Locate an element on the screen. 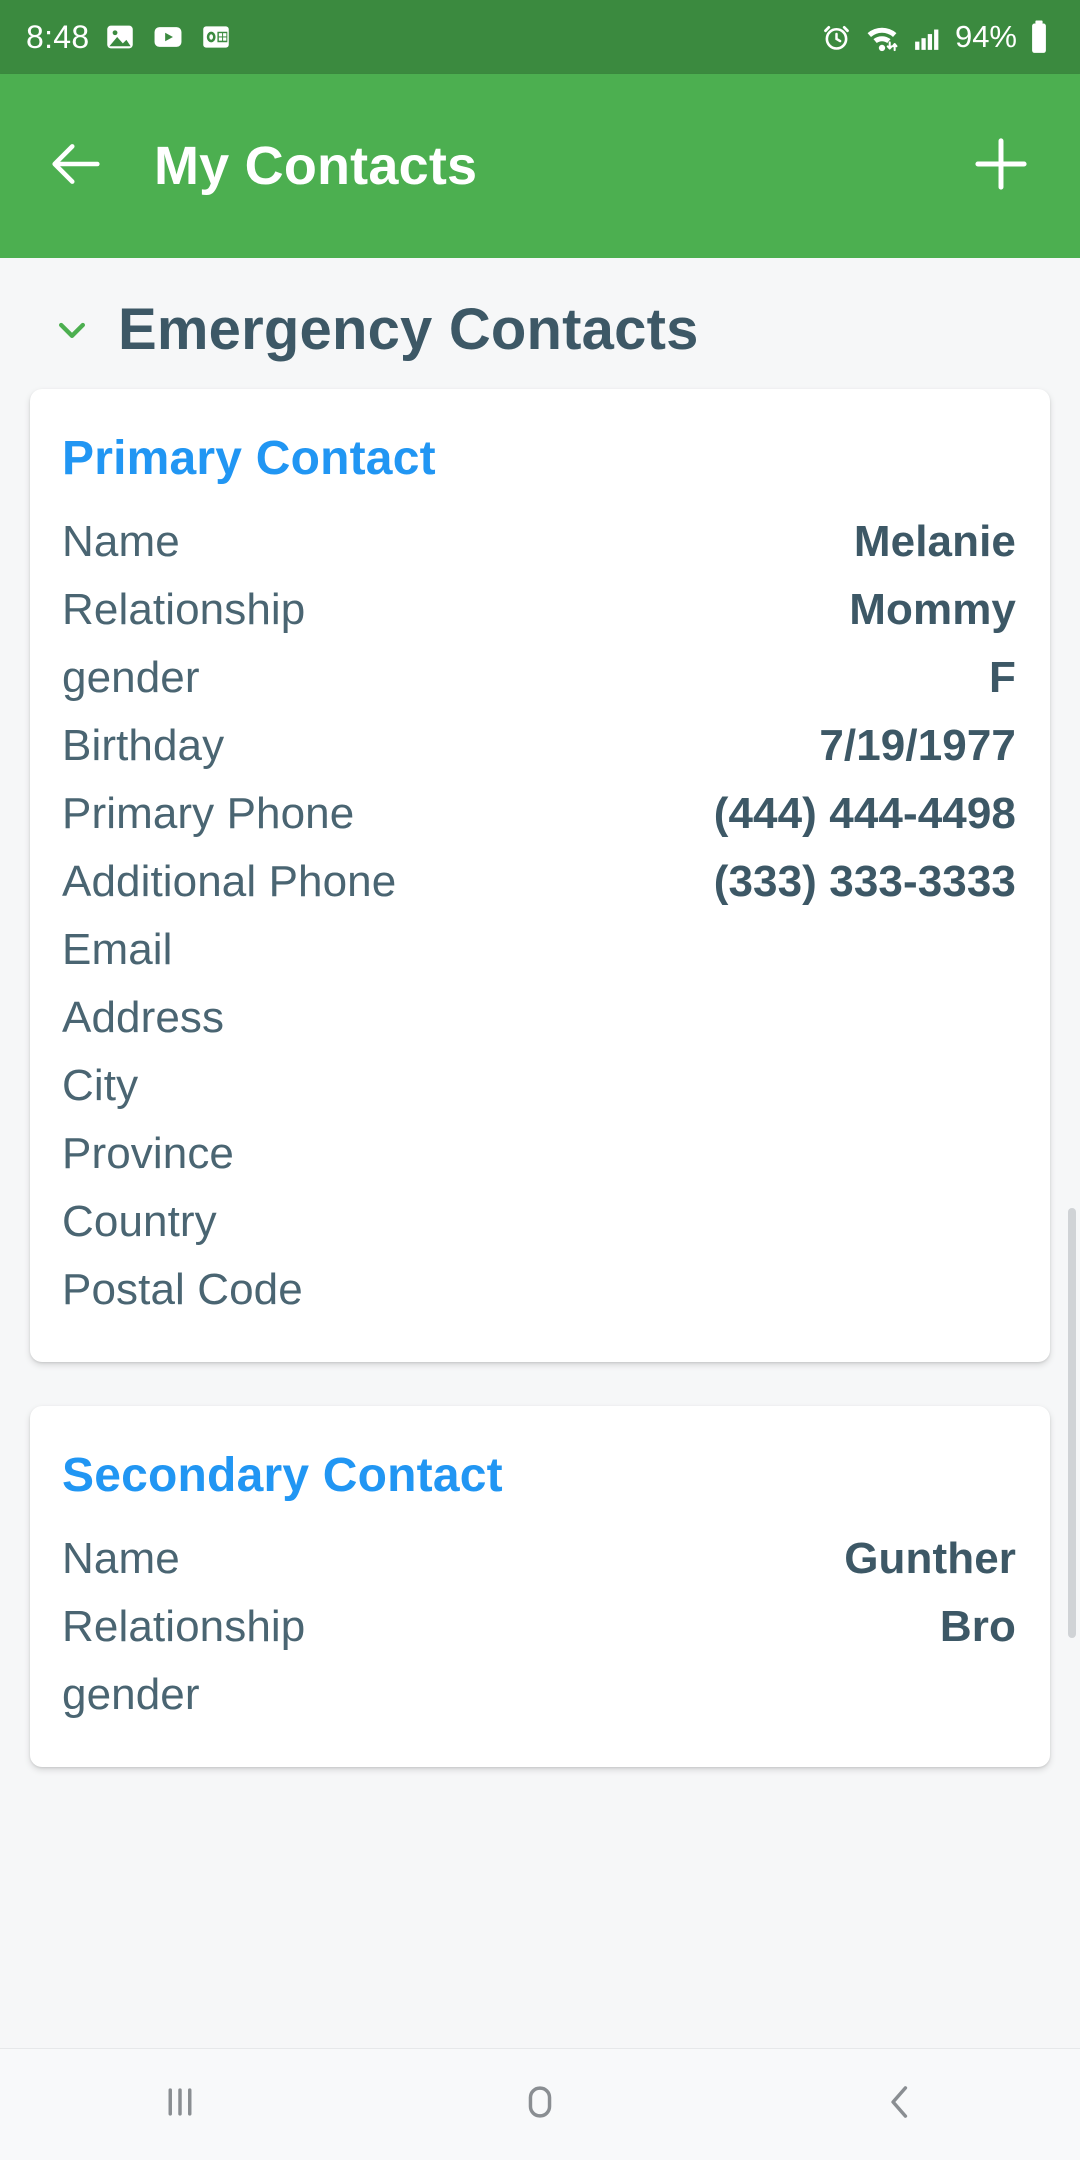 The width and height of the screenshot is (1080, 2160). table-row: Email is located at coordinates (540, 950).